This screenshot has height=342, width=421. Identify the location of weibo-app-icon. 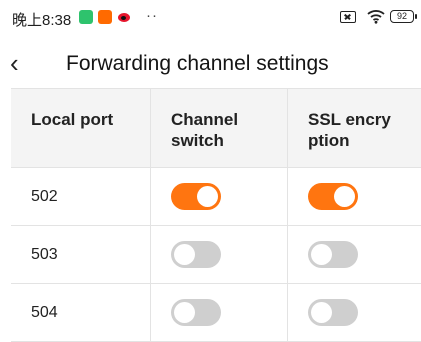
(124, 17).